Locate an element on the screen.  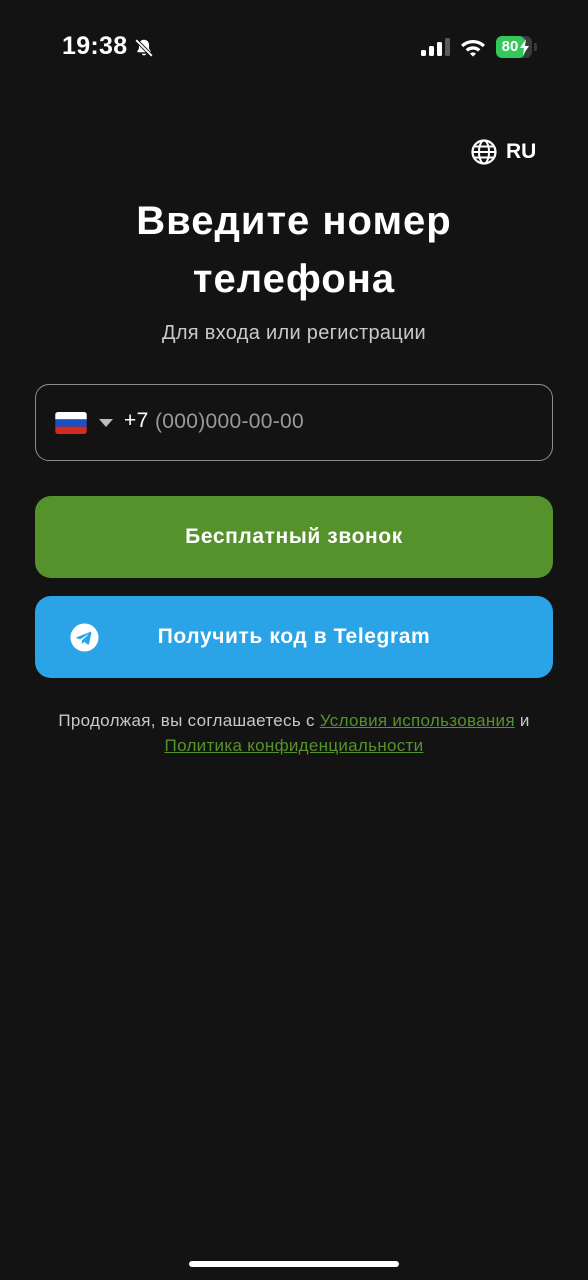
globe-icon is located at coordinates (484, 152).